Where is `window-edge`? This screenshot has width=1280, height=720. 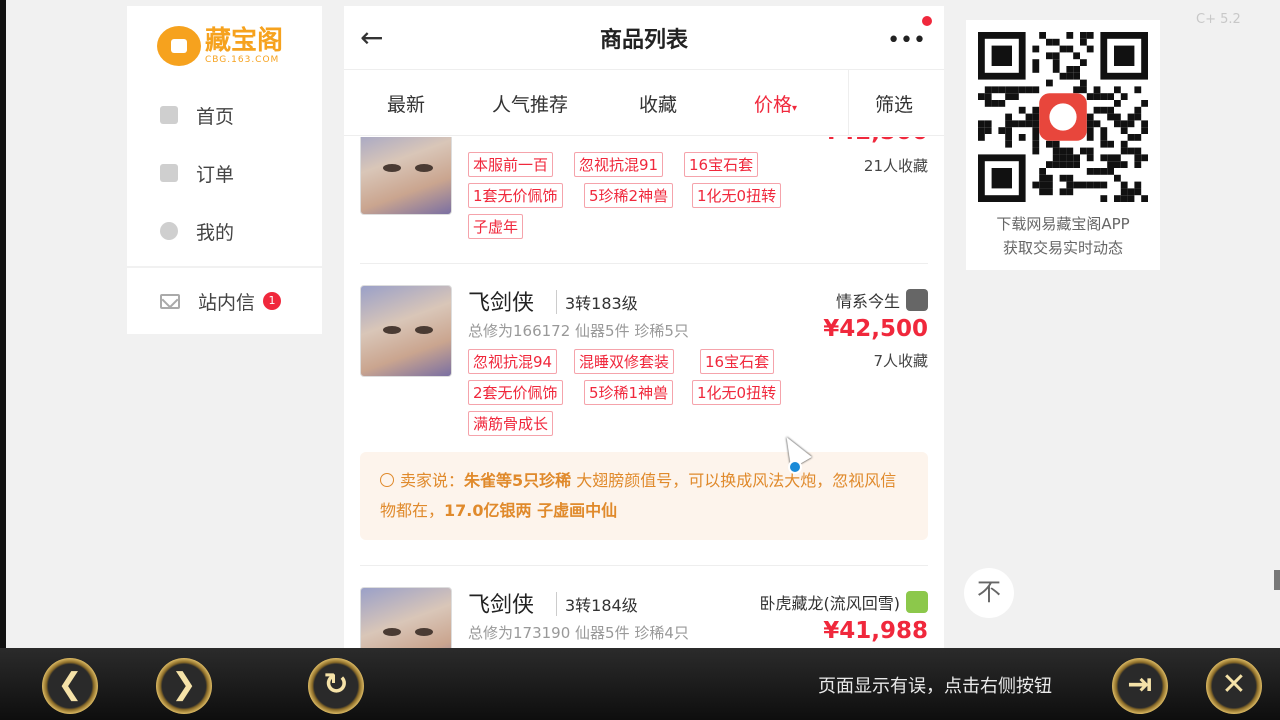 window-edge is located at coordinates (3, 324).